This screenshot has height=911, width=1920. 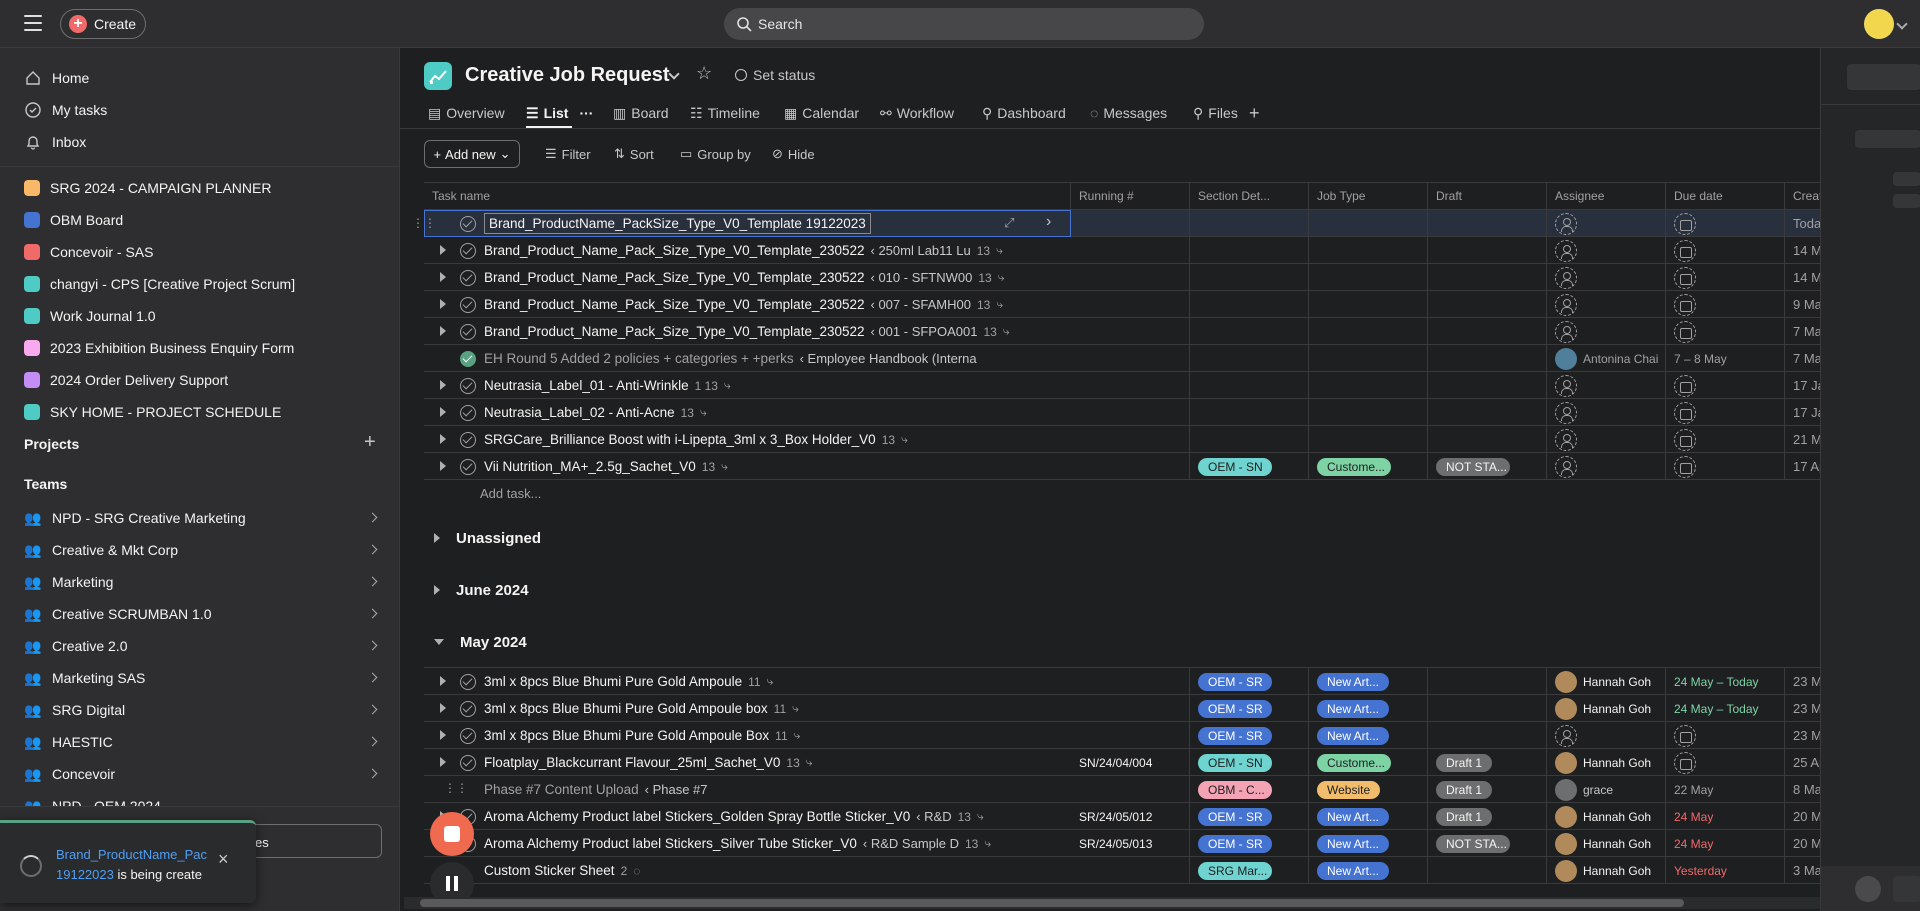 What do you see at coordinates (821, 113) in the screenshot?
I see `tab-calendar: ▦ Calendar` at bounding box center [821, 113].